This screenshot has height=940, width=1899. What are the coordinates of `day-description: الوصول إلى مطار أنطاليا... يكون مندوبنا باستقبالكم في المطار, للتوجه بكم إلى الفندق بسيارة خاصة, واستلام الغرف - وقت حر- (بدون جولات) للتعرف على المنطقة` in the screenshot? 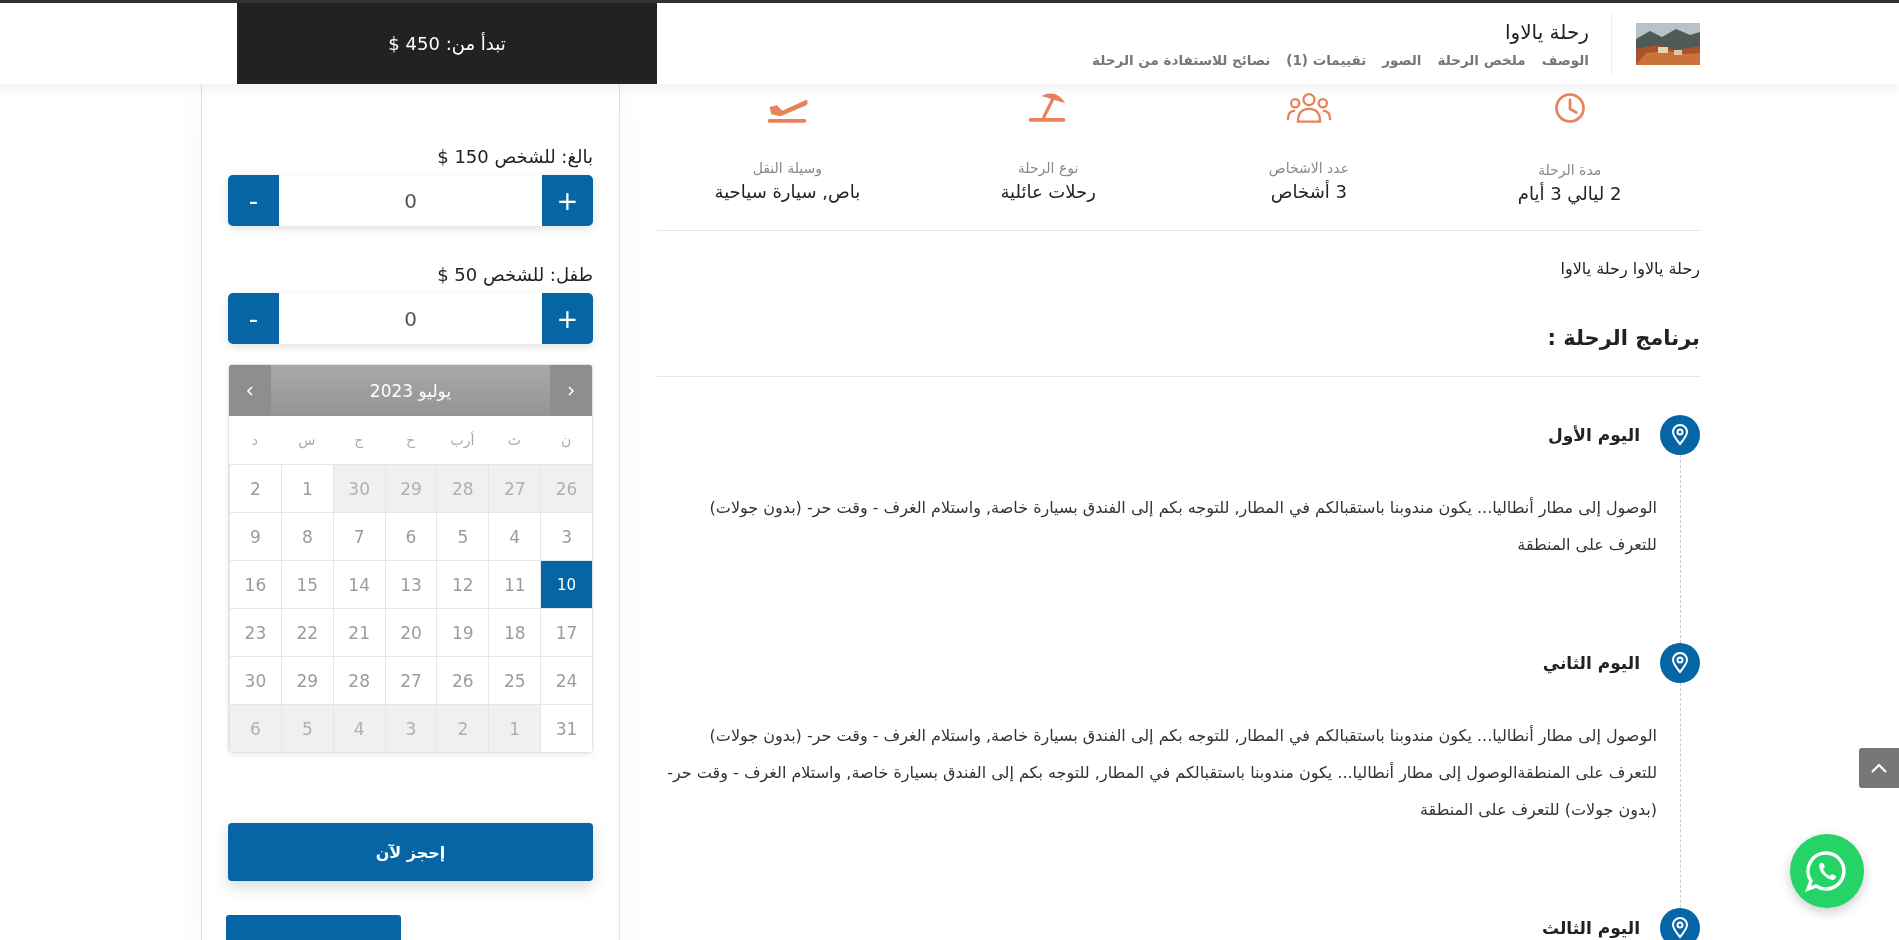 It's located at (1182, 526).